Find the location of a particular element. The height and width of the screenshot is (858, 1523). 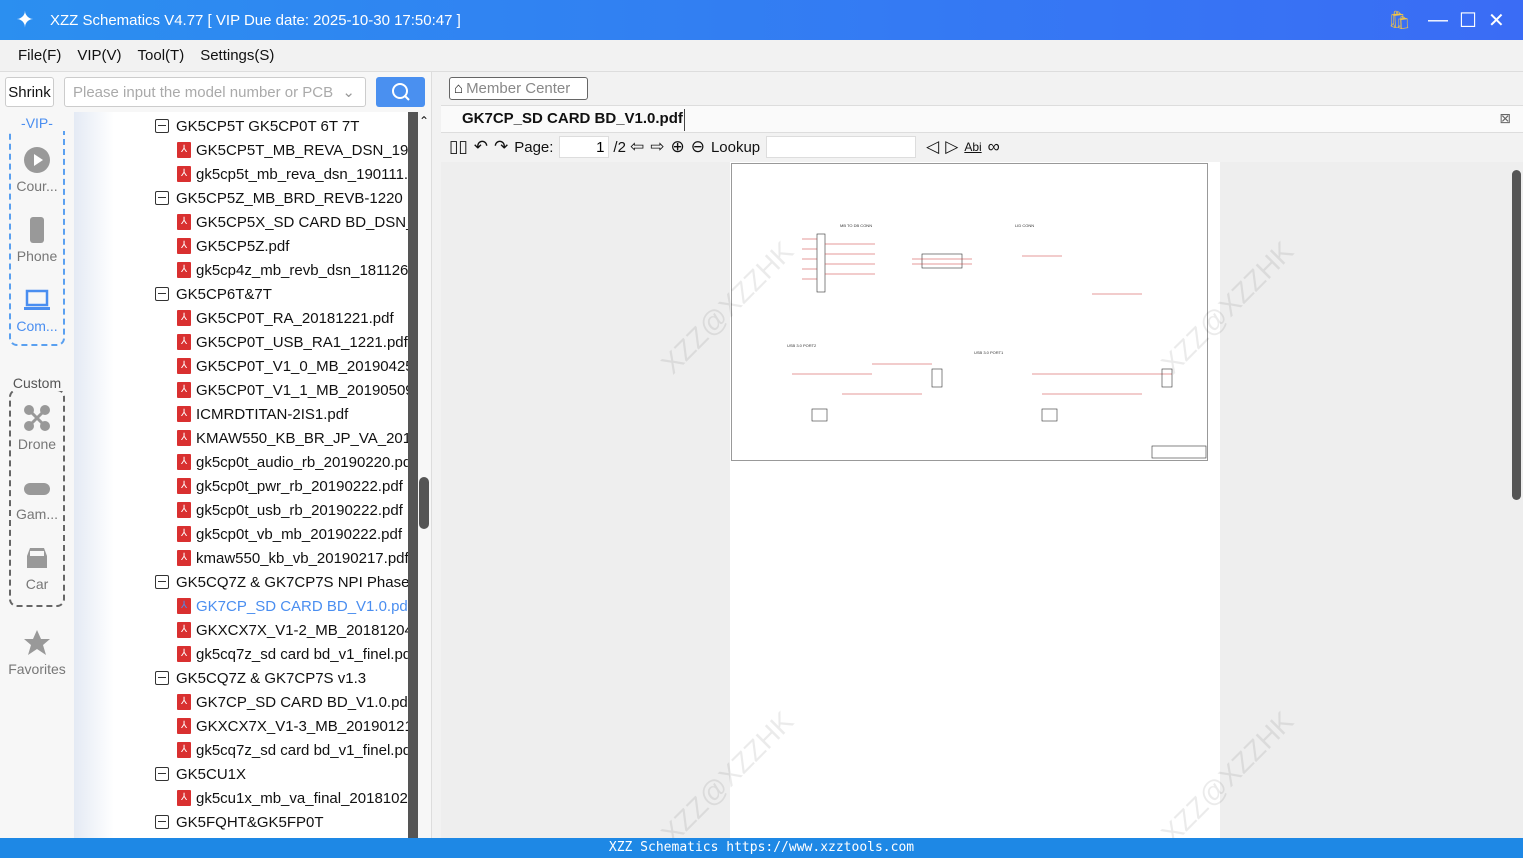

minimize-button: — is located at coordinates (1438, 20).